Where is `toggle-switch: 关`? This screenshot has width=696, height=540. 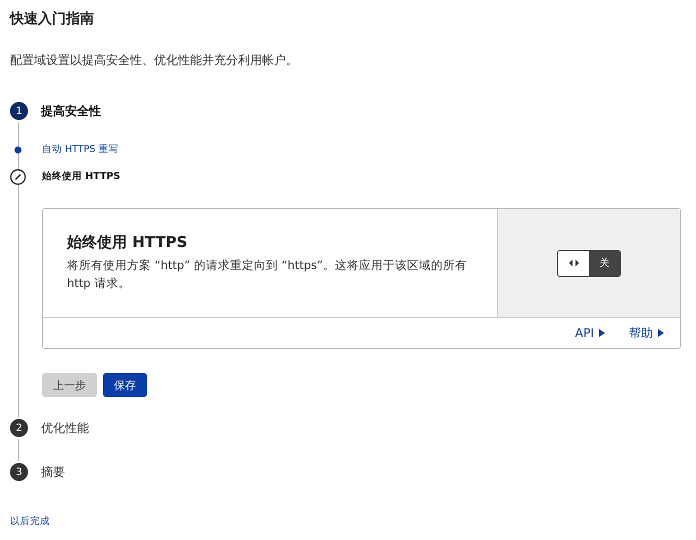
toggle-switch: 关 is located at coordinates (589, 263).